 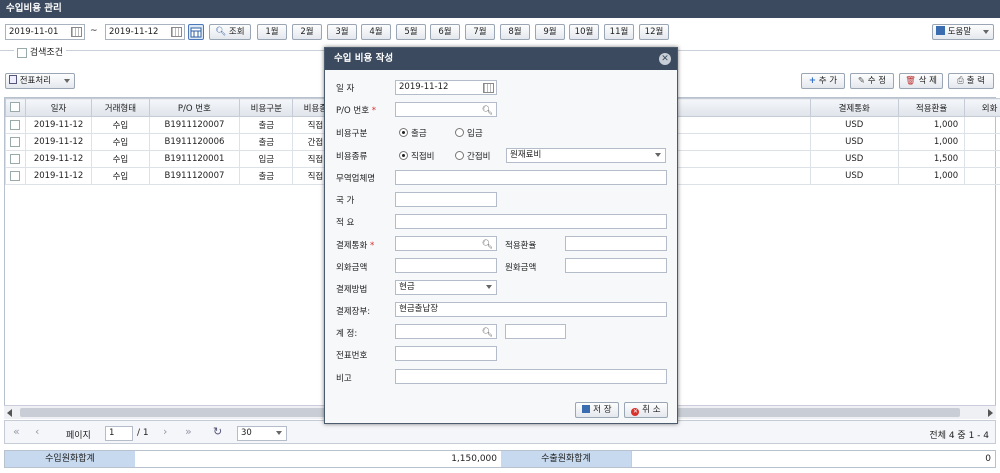 What do you see at coordinates (376, 32) in the screenshot?
I see `month-button-4: 4월` at bounding box center [376, 32].